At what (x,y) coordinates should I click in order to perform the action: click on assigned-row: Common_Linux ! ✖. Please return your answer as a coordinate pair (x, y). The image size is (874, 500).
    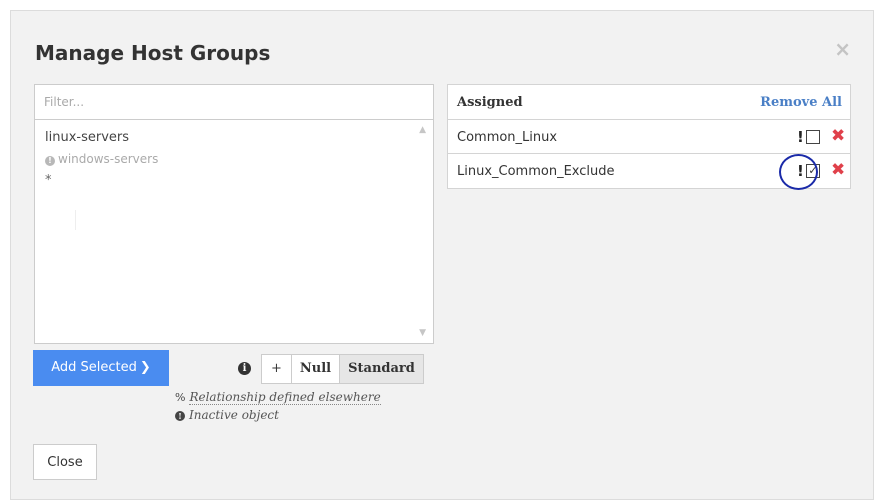
    Looking at the image, I should click on (649, 137).